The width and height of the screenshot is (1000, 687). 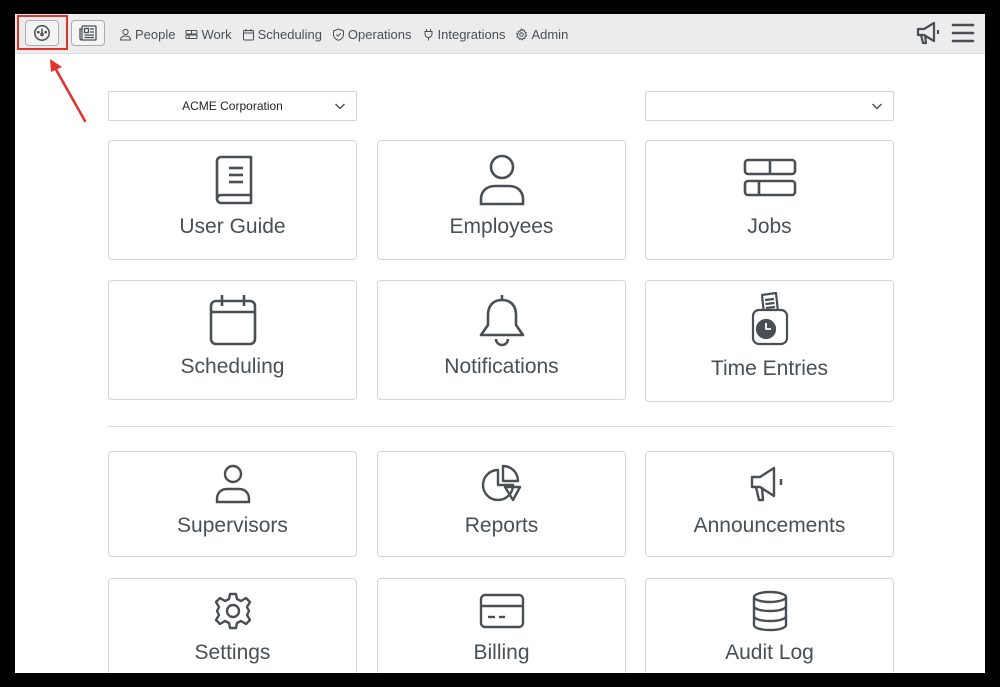 What do you see at coordinates (501, 426) in the screenshot?
I see `section-divider` at bounding box center [501, 426].